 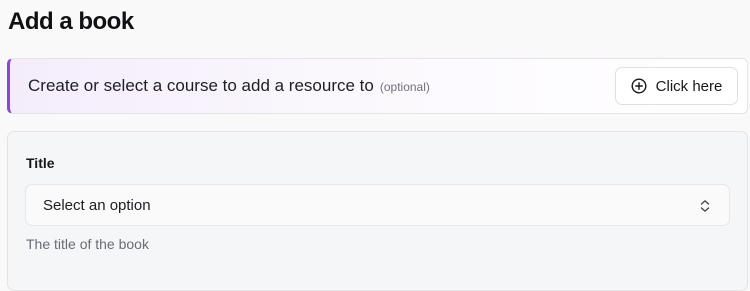 What do you see at coordinates (87, 244) in the screenshot?
I see `title-helper-text: The title of the book` at bounding box center [87, 244].